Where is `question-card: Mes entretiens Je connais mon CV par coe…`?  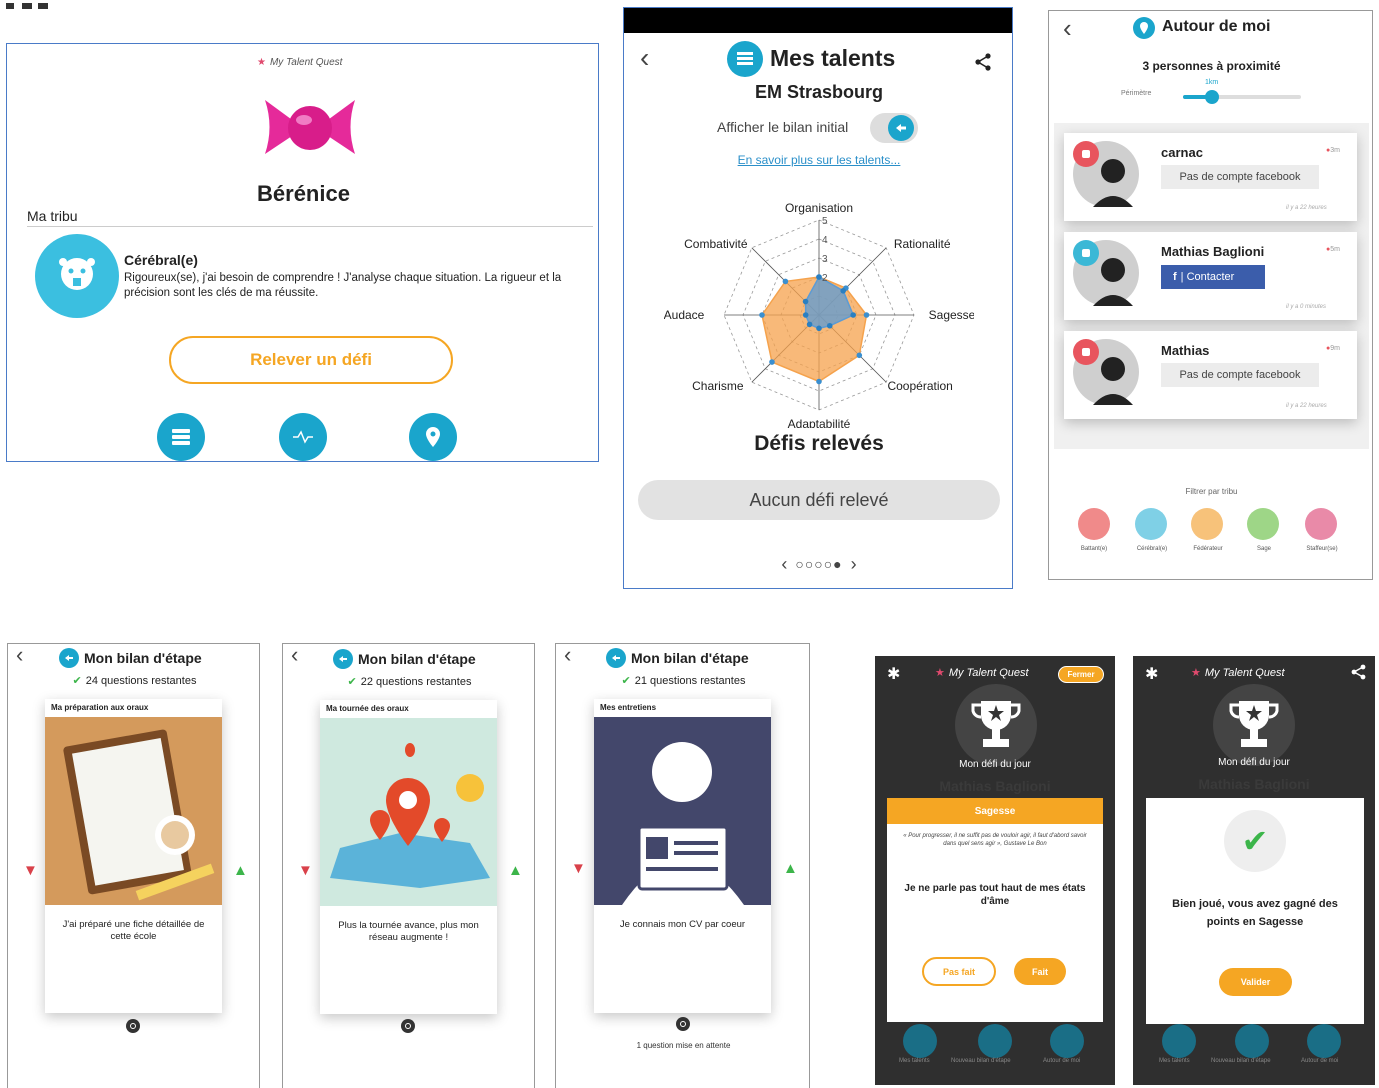 question-card: Mes entretiens Je connais mon CV par coe… is located at coordinates (682, 856).